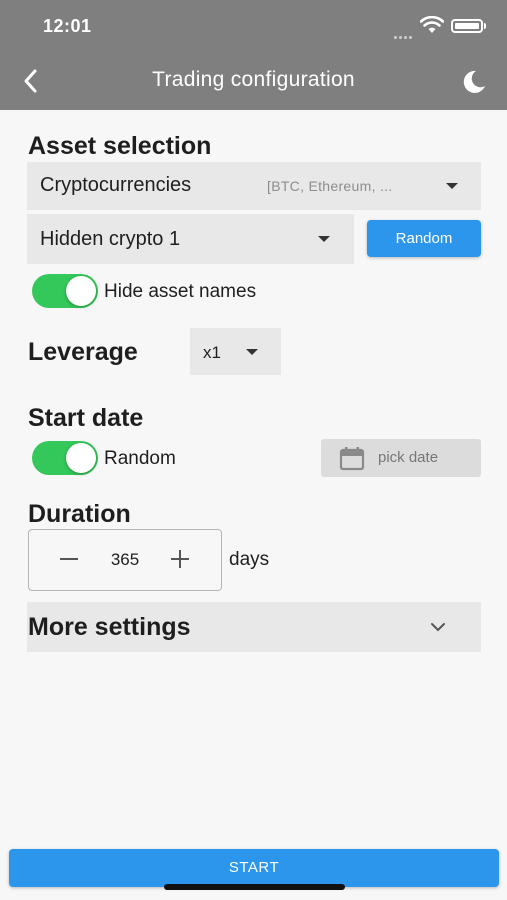  I want to click on app-bar: Trading configuration, so click(253, 81).